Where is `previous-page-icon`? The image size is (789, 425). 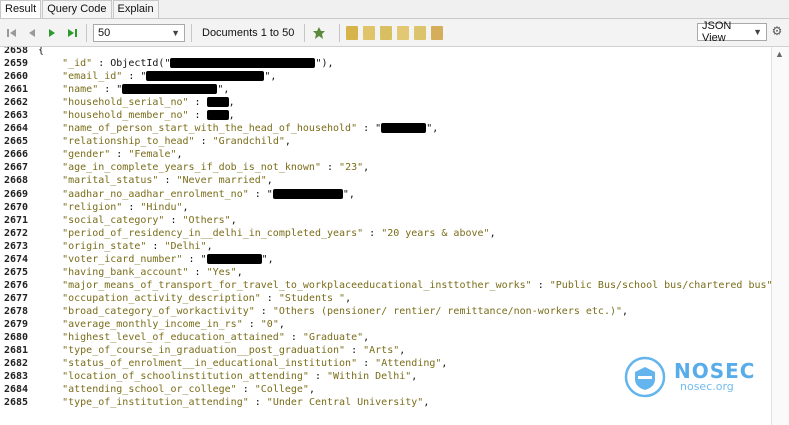 previous-page-icon is located at coordinates (32, 32).